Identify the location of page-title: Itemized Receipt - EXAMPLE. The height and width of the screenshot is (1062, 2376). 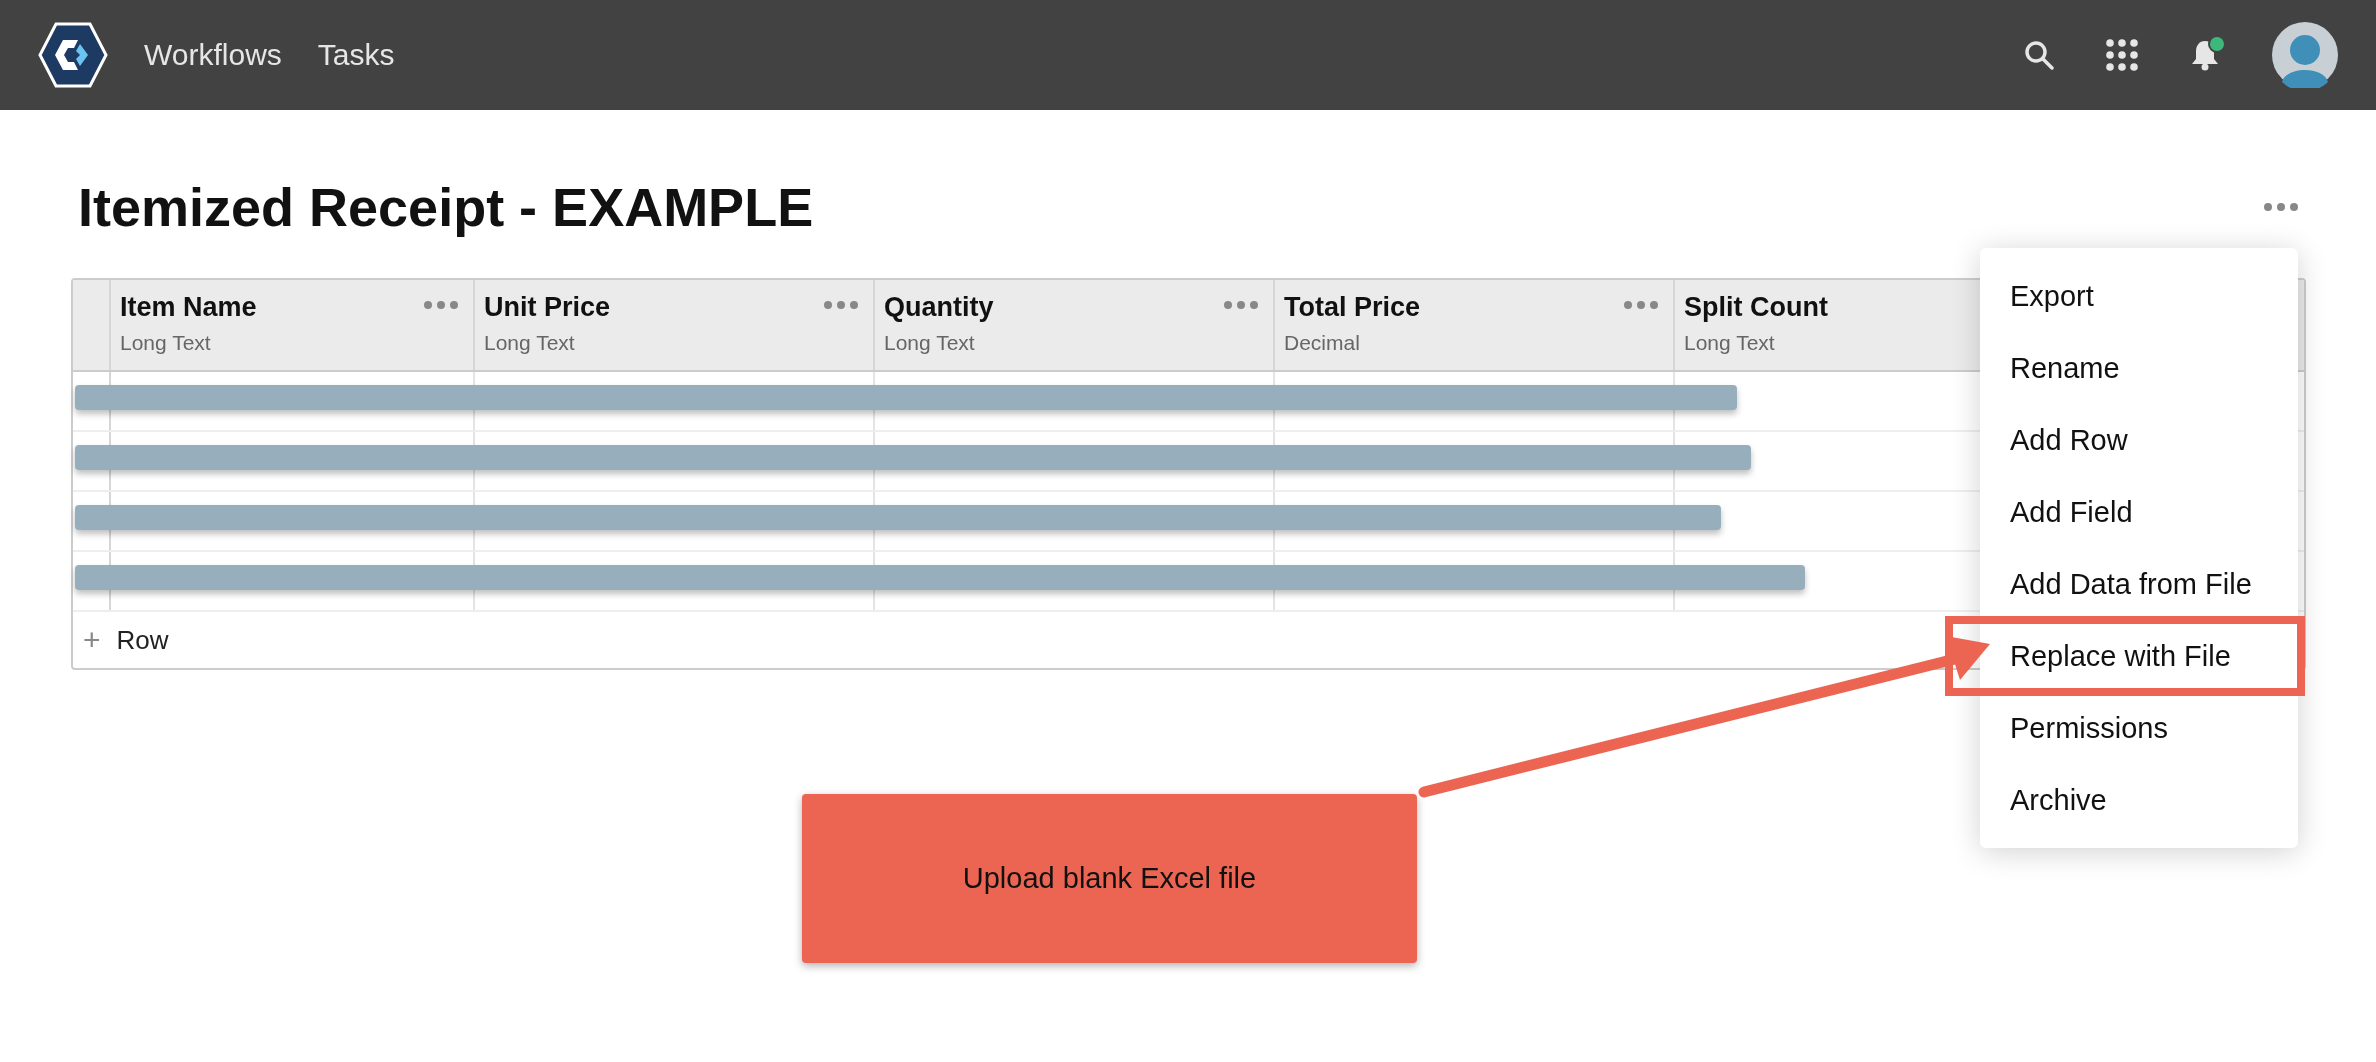
(446, 207).